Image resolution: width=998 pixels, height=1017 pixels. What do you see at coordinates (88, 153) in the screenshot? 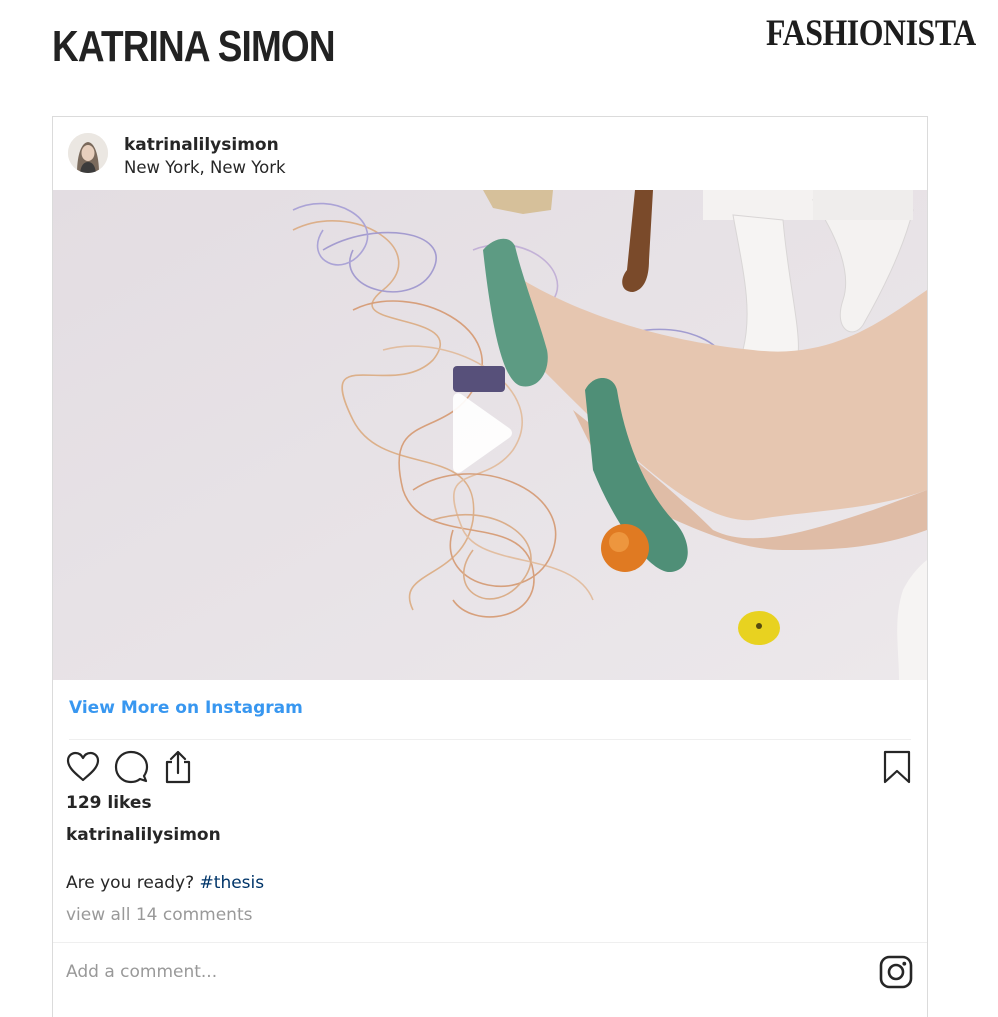
I see `avatar` at bounding box center [88, 153].